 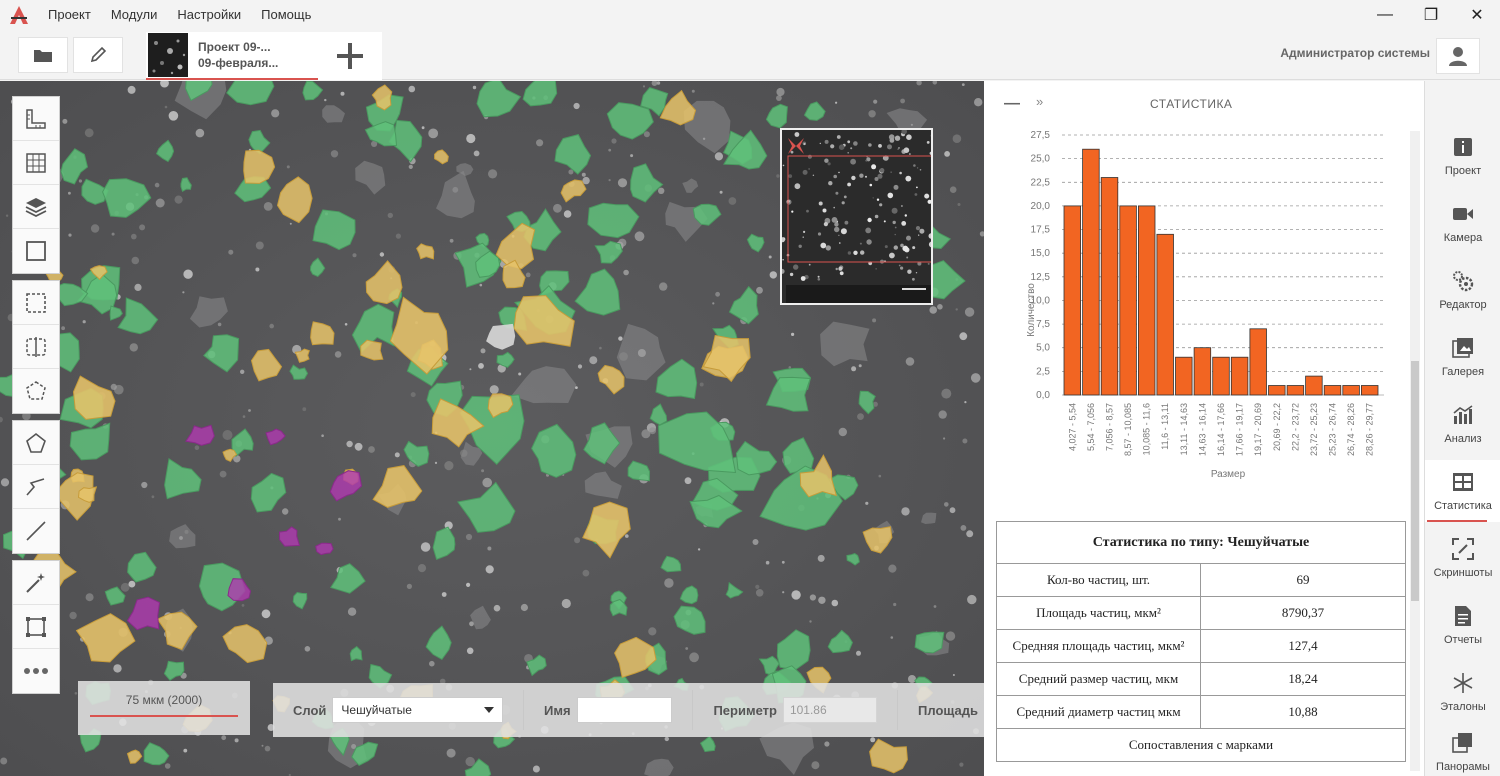 What do you see at coordinates (1098, 580) in the screenshot?
I see `table-cell-label: Кол-во частиц, шт.` at bounding box center [1098, 580].